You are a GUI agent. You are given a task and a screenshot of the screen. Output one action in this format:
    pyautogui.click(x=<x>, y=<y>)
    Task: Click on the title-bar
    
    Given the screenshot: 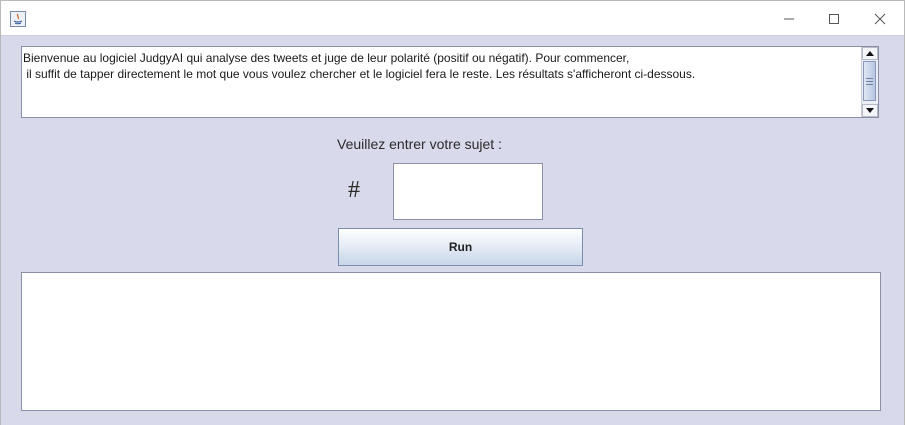 What is the action you would take?
    pyautogui.click(x=452, y=18)
    